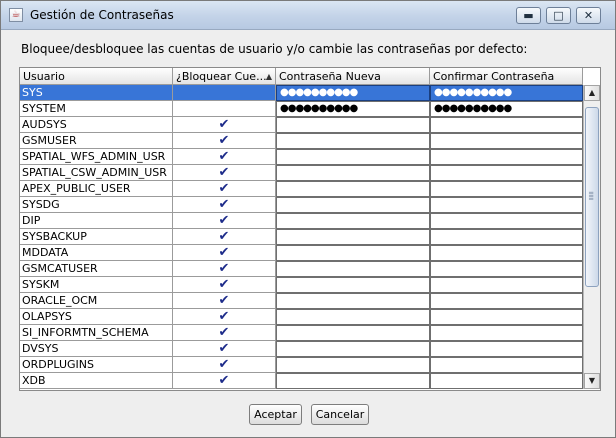  Describe the element at coordinates (506, 76) in the screenshot. I see `column-header-confirm-password: Confirmar Contraseña` at that location.